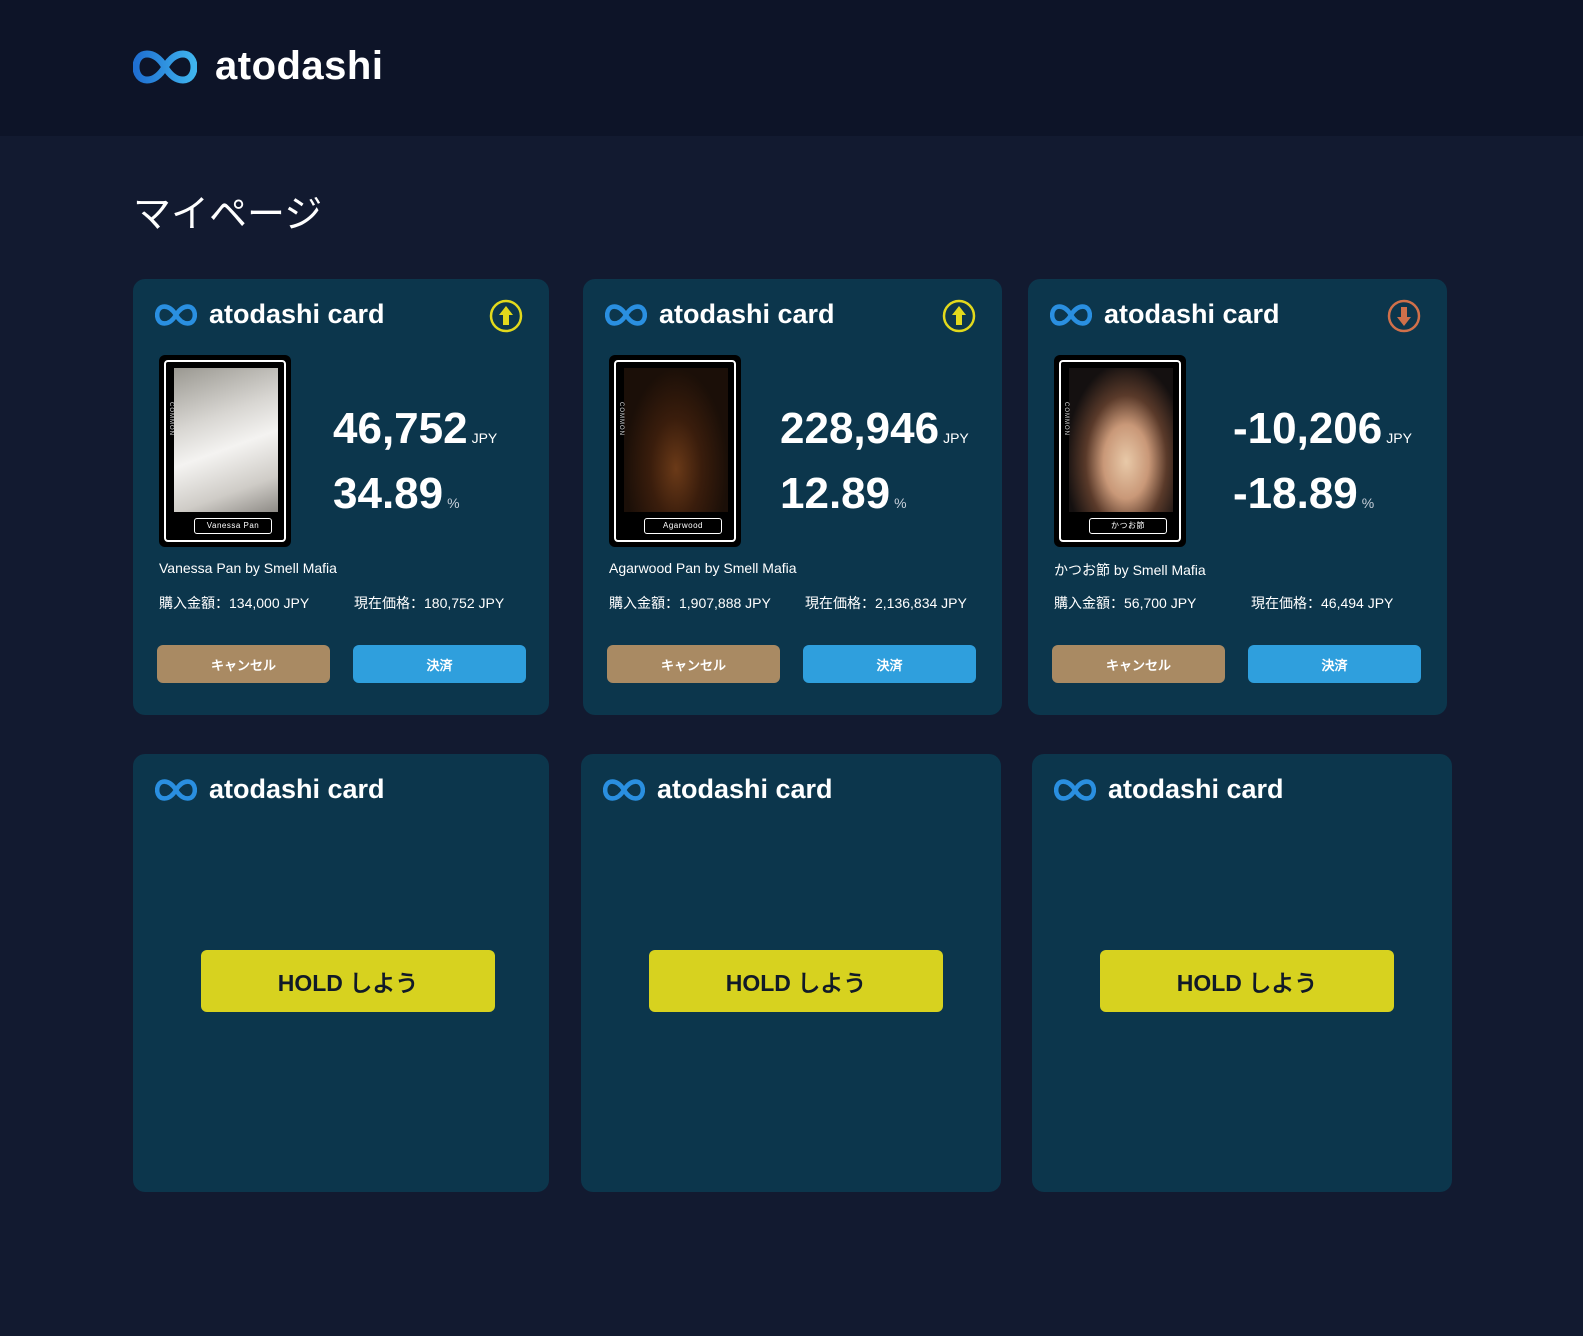 The width and height of the screenshot is (1583, 1336). Describe the element at coordinates (1404, 316) in the screenshot. I see `arrow-down-circle-icon` at that location.